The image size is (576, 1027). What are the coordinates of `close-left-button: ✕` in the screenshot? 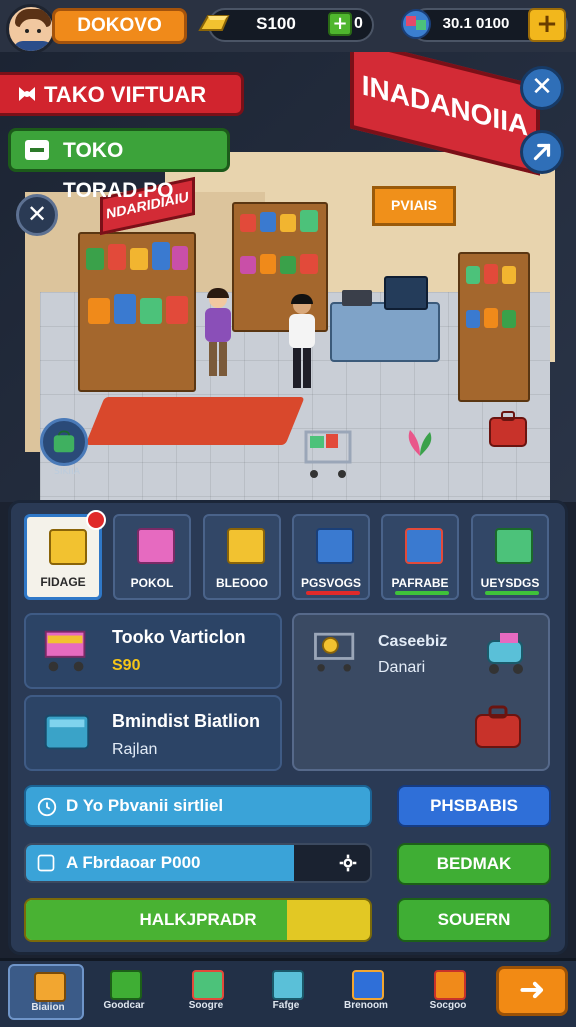 It's located at (37, 215).